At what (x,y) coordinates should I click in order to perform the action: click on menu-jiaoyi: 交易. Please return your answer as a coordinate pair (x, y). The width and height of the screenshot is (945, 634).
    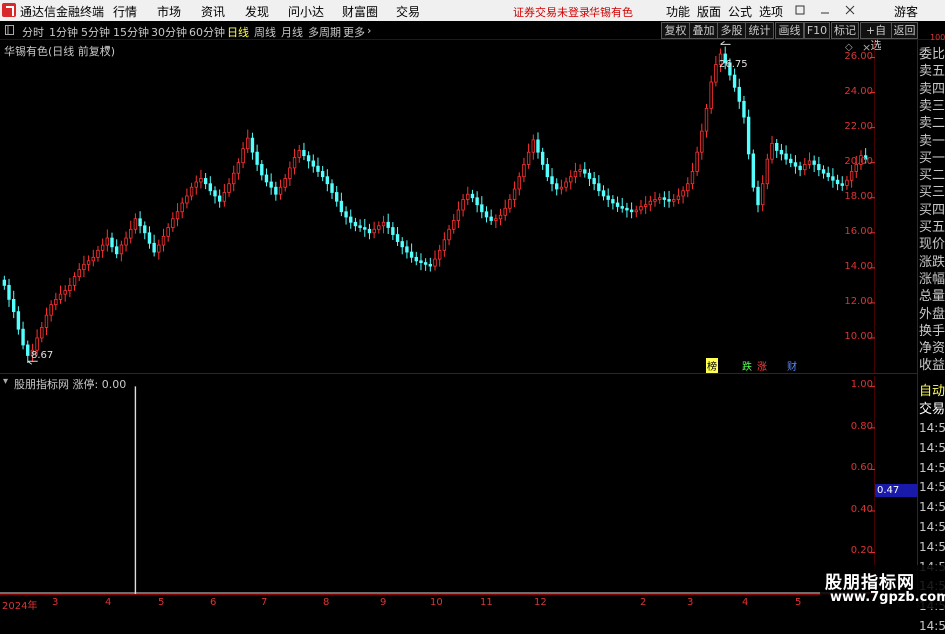
    Looking at the image, I should click on (408, 11).